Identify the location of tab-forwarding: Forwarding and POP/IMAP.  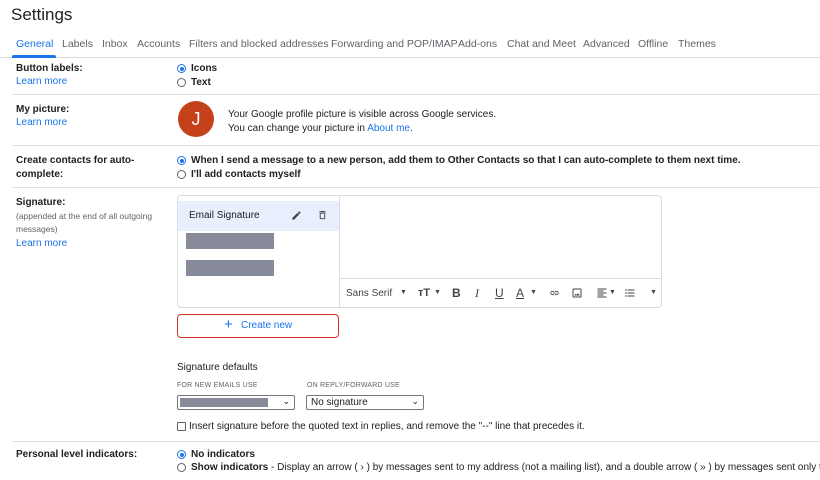
(394, 44).